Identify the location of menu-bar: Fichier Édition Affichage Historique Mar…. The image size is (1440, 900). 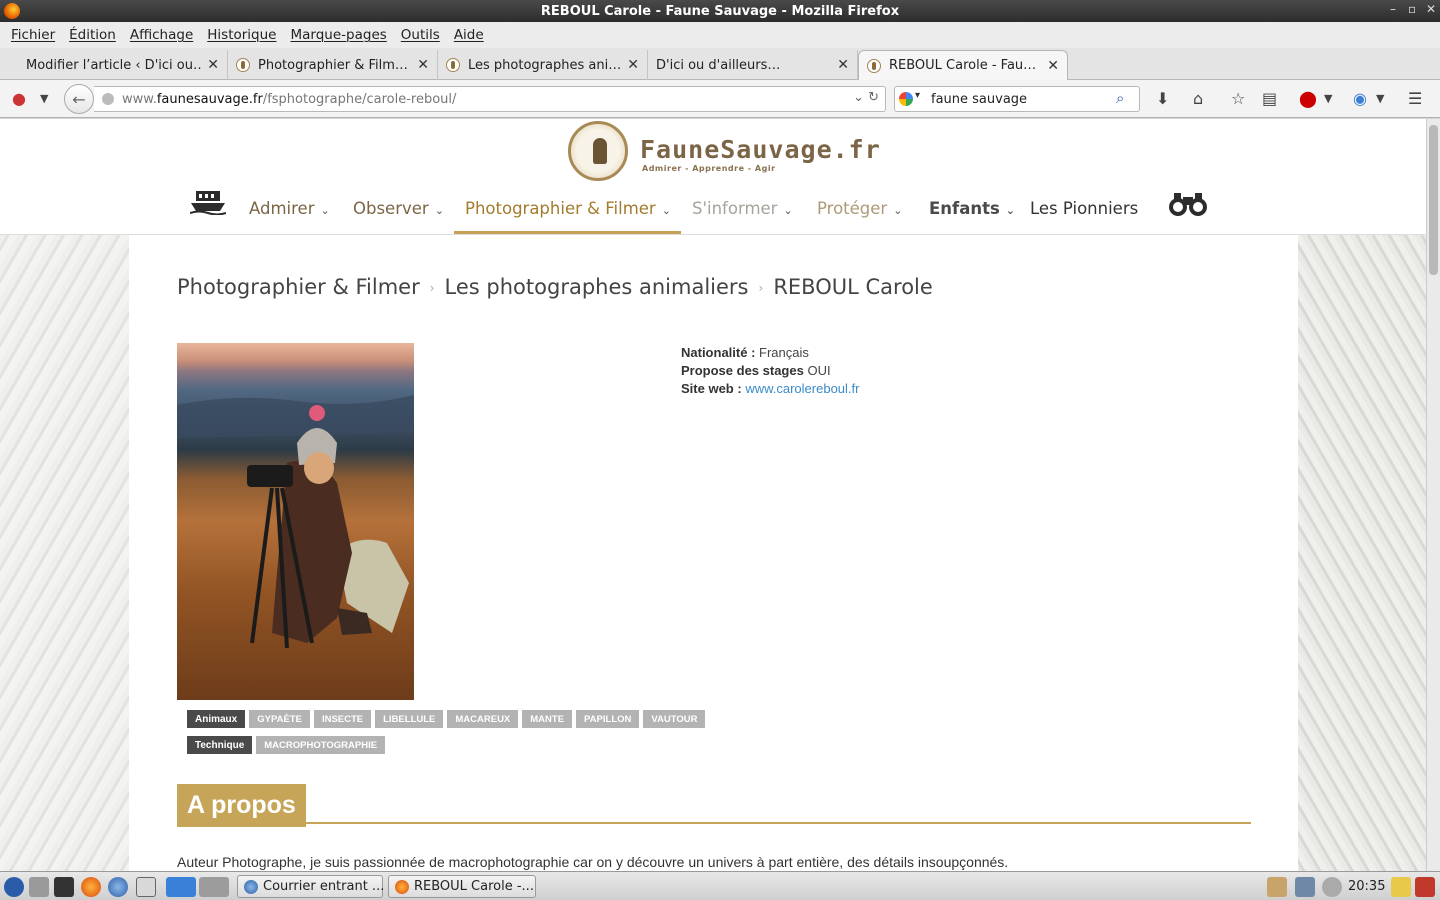
(720, 35).